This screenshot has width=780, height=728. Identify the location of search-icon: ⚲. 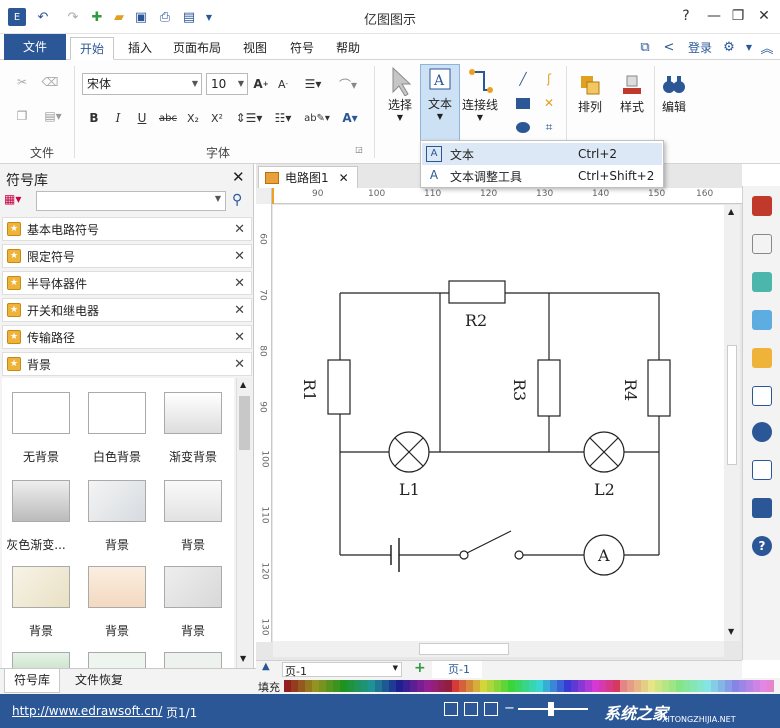
(237, 200).